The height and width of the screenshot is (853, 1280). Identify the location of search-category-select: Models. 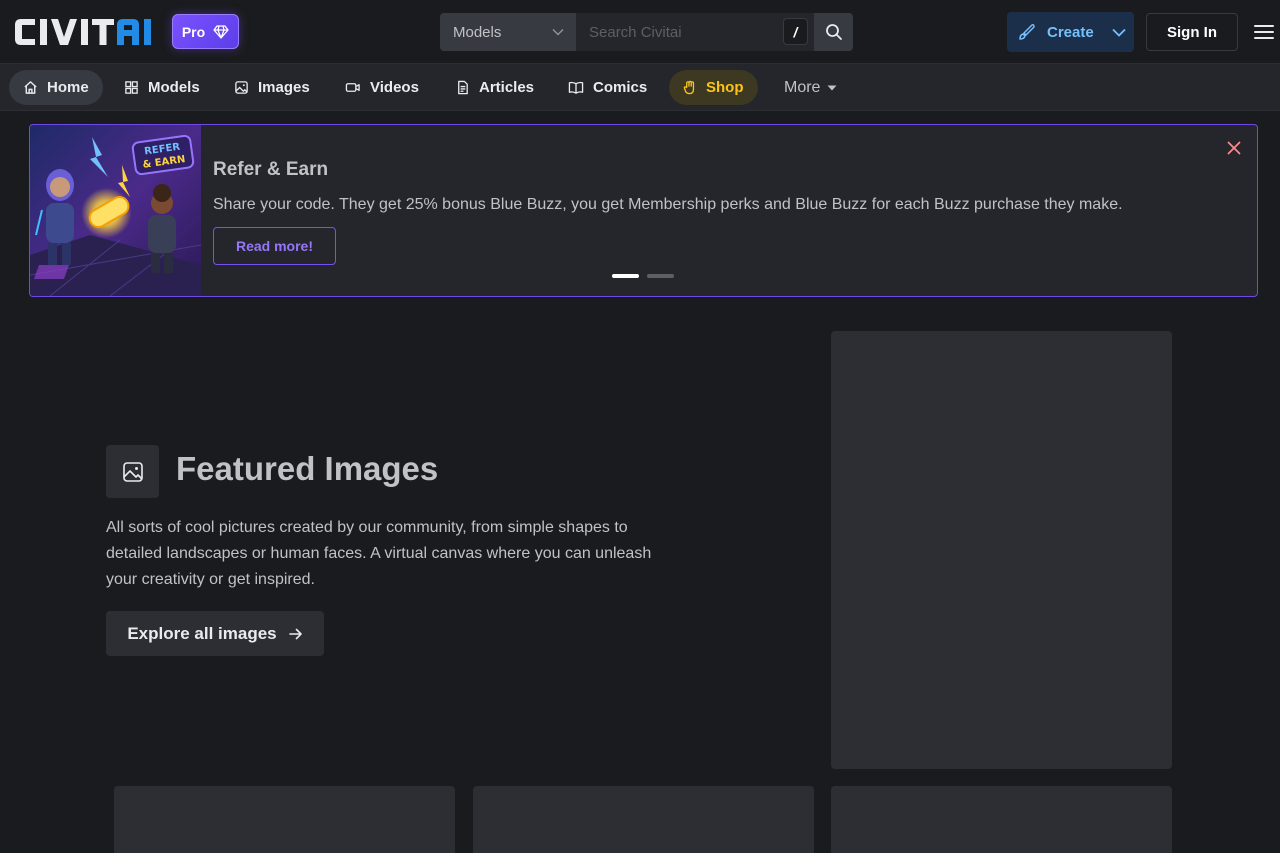
(508, 32).